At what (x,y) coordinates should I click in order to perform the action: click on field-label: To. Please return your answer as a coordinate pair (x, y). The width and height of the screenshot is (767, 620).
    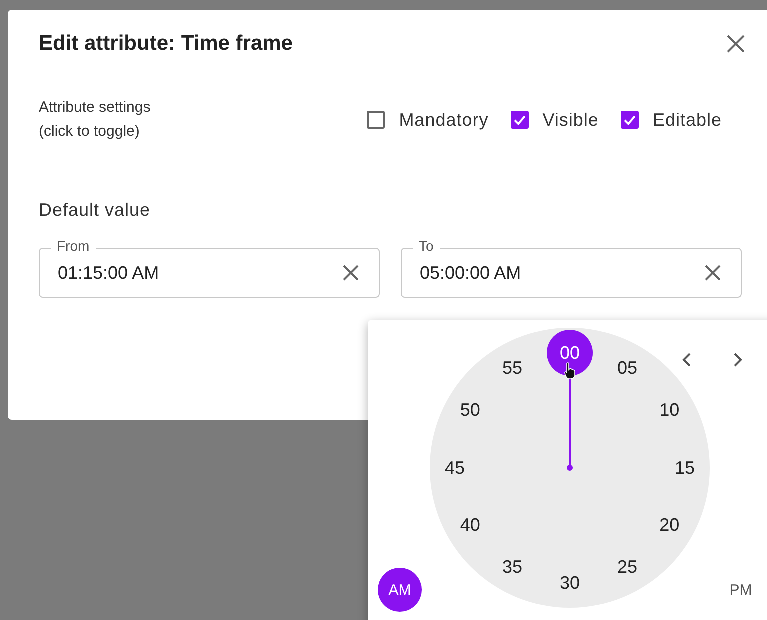
    Looking at the image, I should click on (426, 246).